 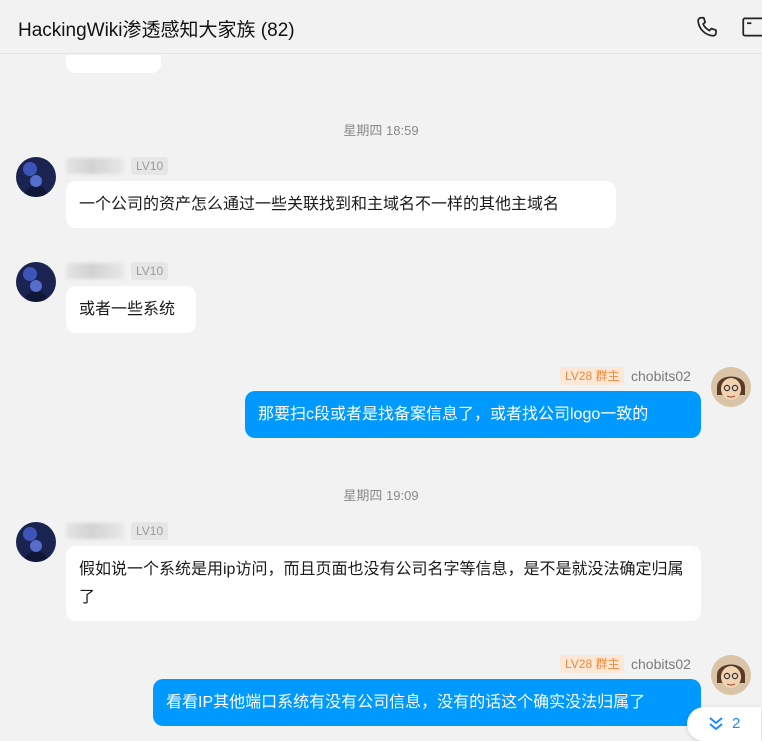 What do you see at coordinates (156, 30) in the screenshot?
I see `chat-title: HackingWiki渗透感知大家族 (82)` at bounding box center [156, 30].